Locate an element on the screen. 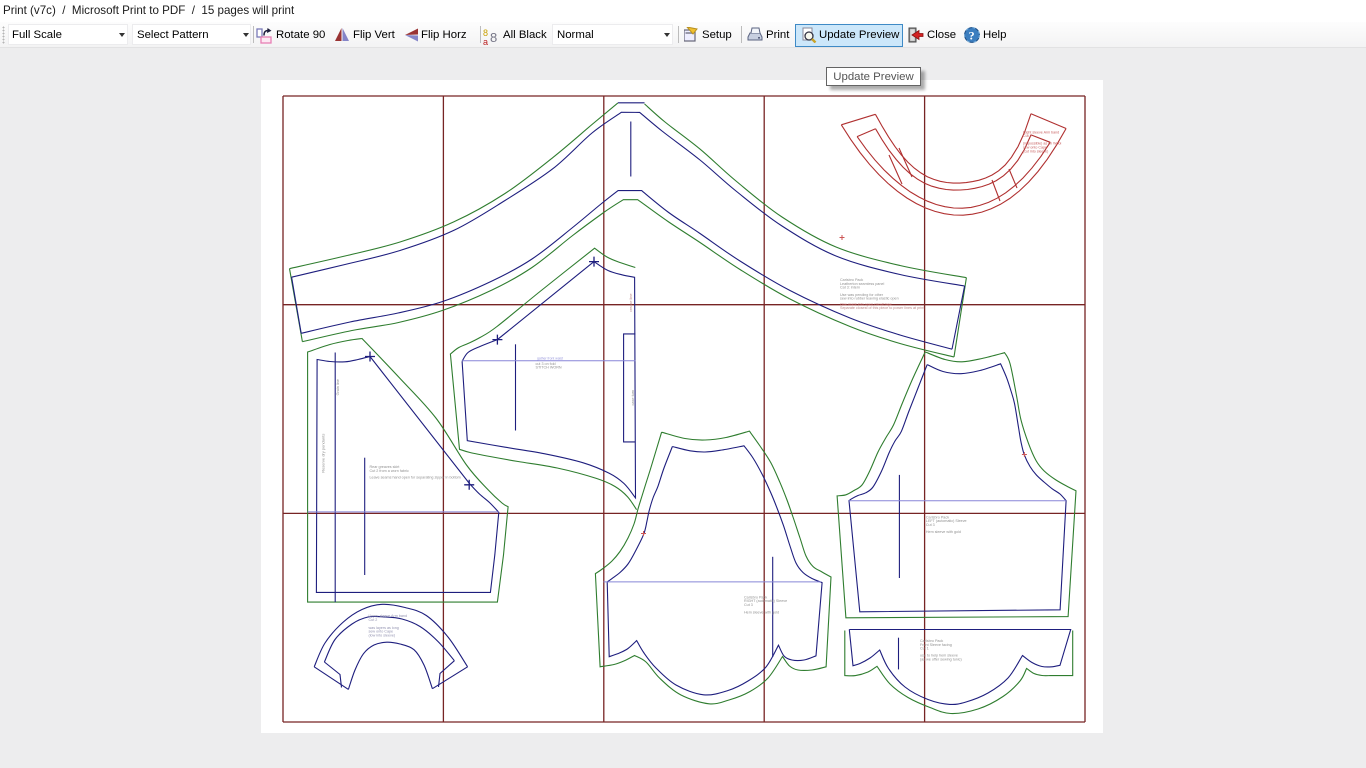 The image size is (1366, 768). svg-text: case turn is located at coordinates (633, 398).